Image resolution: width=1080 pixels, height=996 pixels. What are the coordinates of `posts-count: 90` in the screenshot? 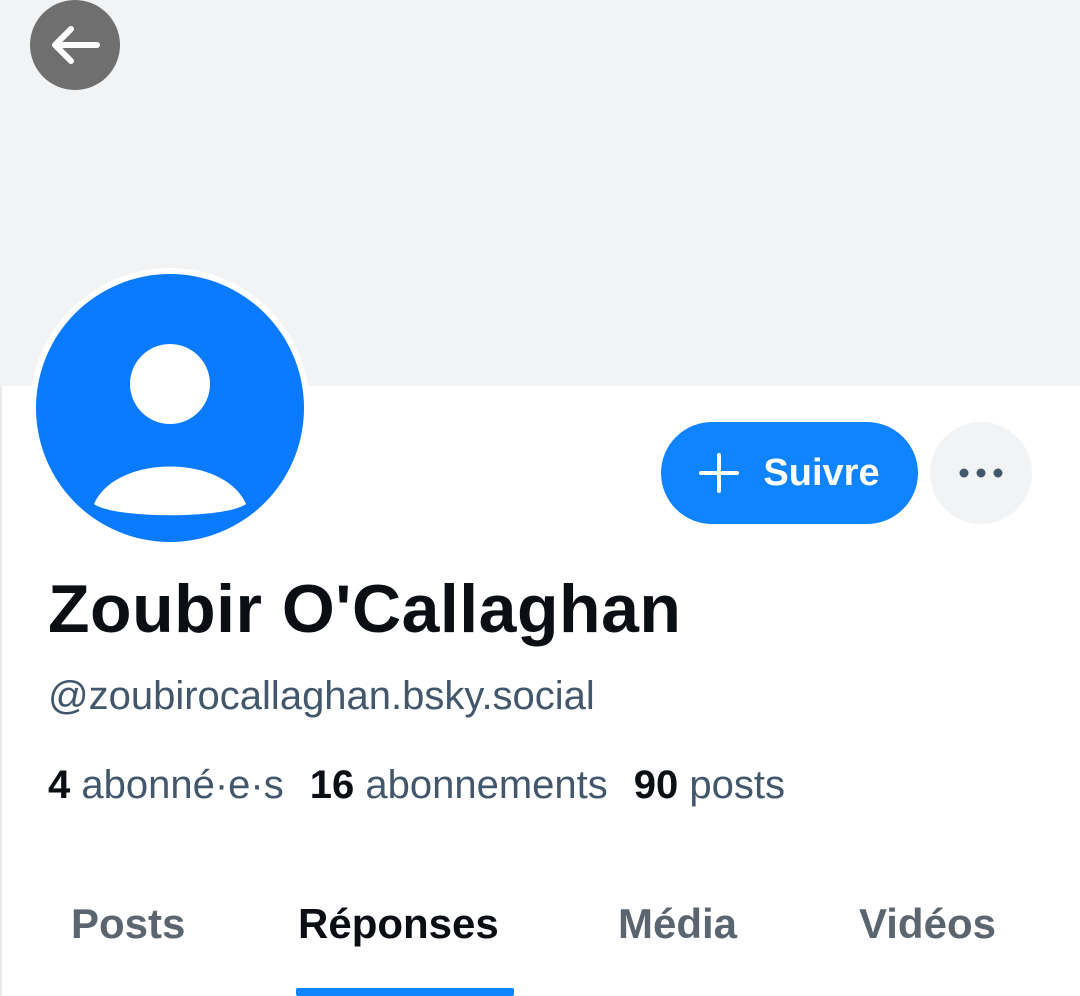 It's located at (656, 785).